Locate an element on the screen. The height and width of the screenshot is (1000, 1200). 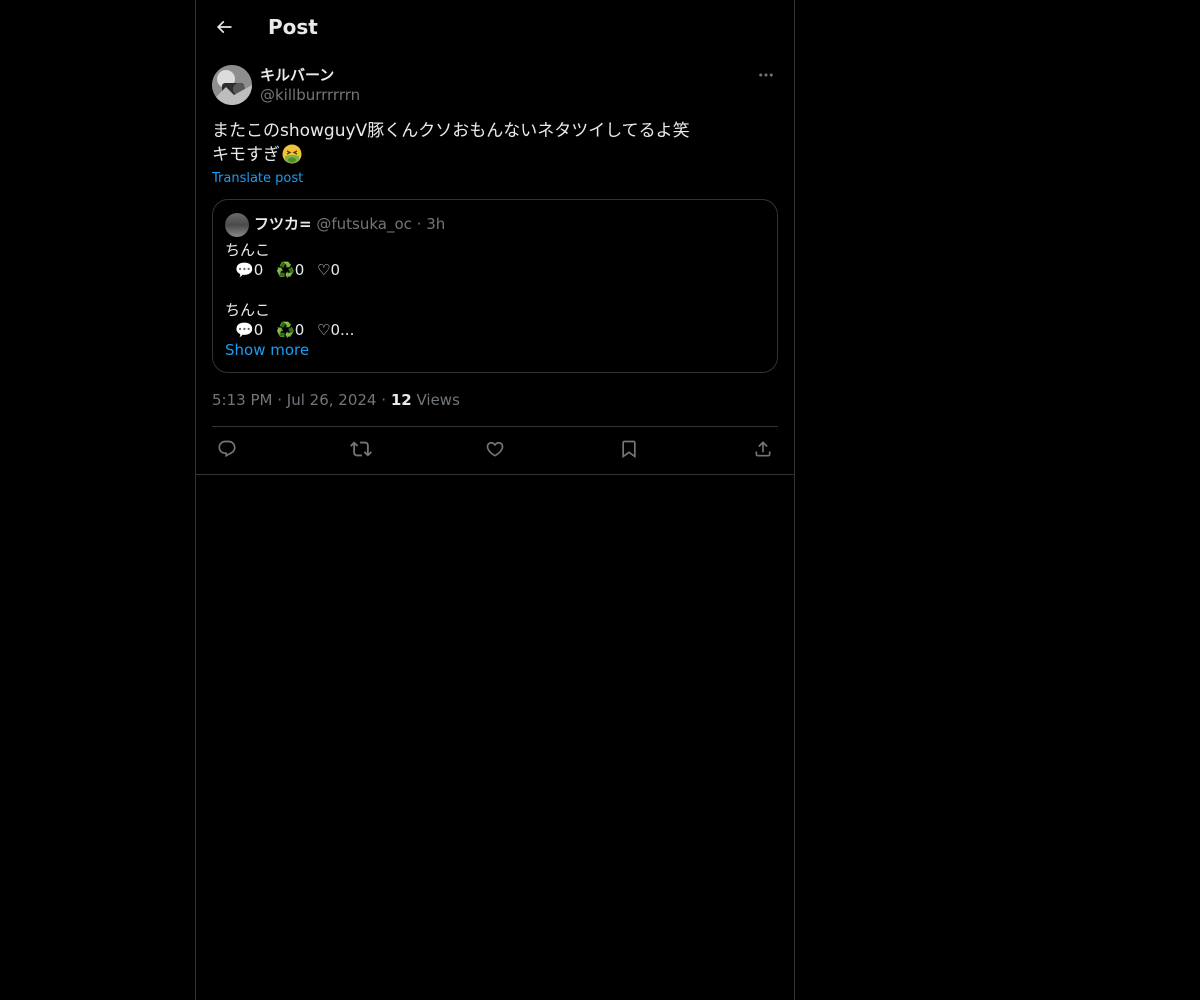
repost-icon is located at coordinates (361, 449).